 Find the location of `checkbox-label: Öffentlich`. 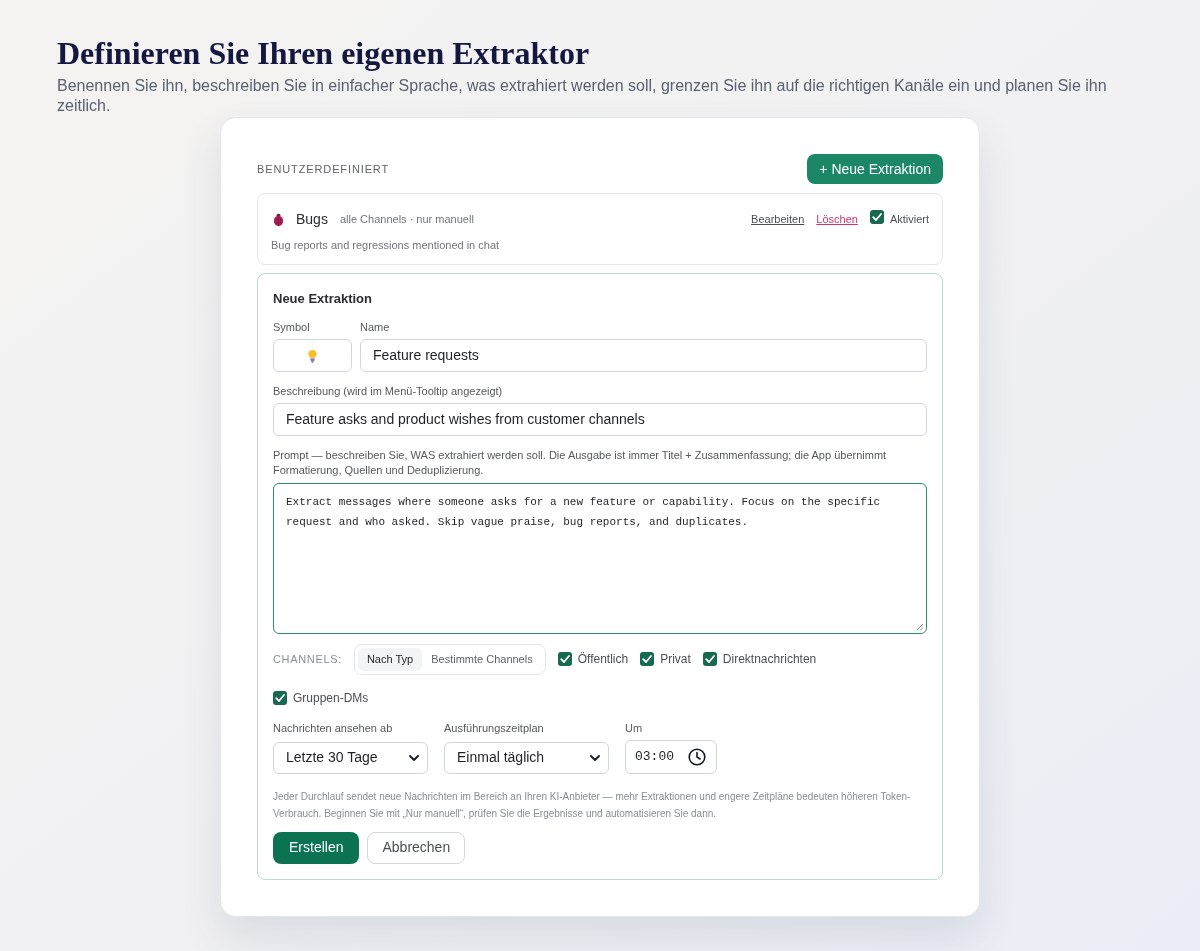

checkbox-label: Öffentlich is located at coordinates (603, 659).